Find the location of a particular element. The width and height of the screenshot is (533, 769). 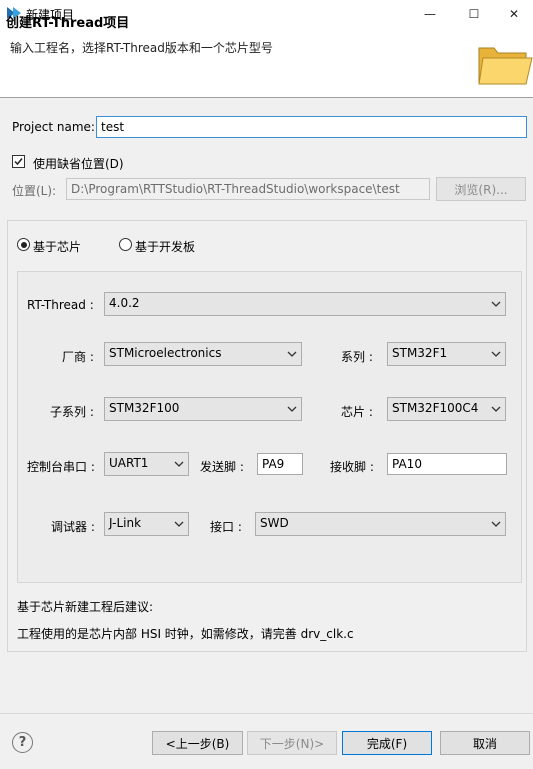

close-icon: ✕ is located at coordinates (514, 13).